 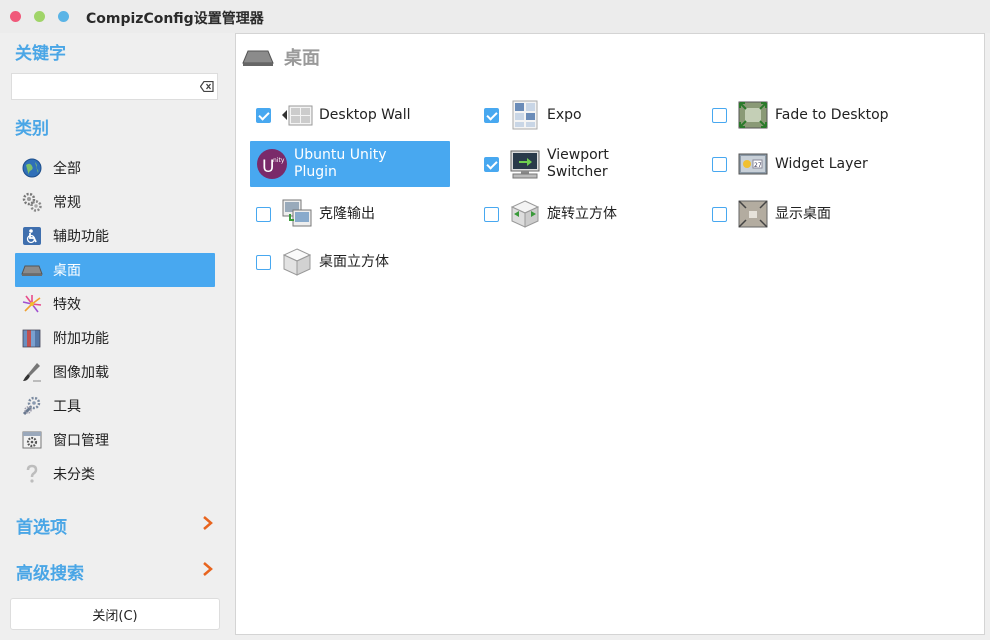 I want to click on plugin-widget-layer: 27 Widget Layer, so click(x=806, y=164).